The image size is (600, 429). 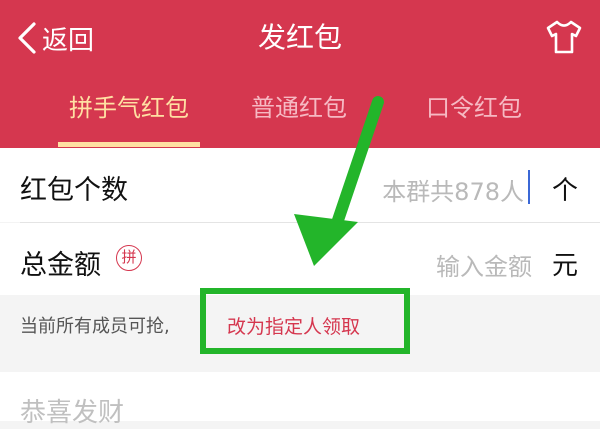 I want to click on annotation-arrow, so click(x=339, y=181).